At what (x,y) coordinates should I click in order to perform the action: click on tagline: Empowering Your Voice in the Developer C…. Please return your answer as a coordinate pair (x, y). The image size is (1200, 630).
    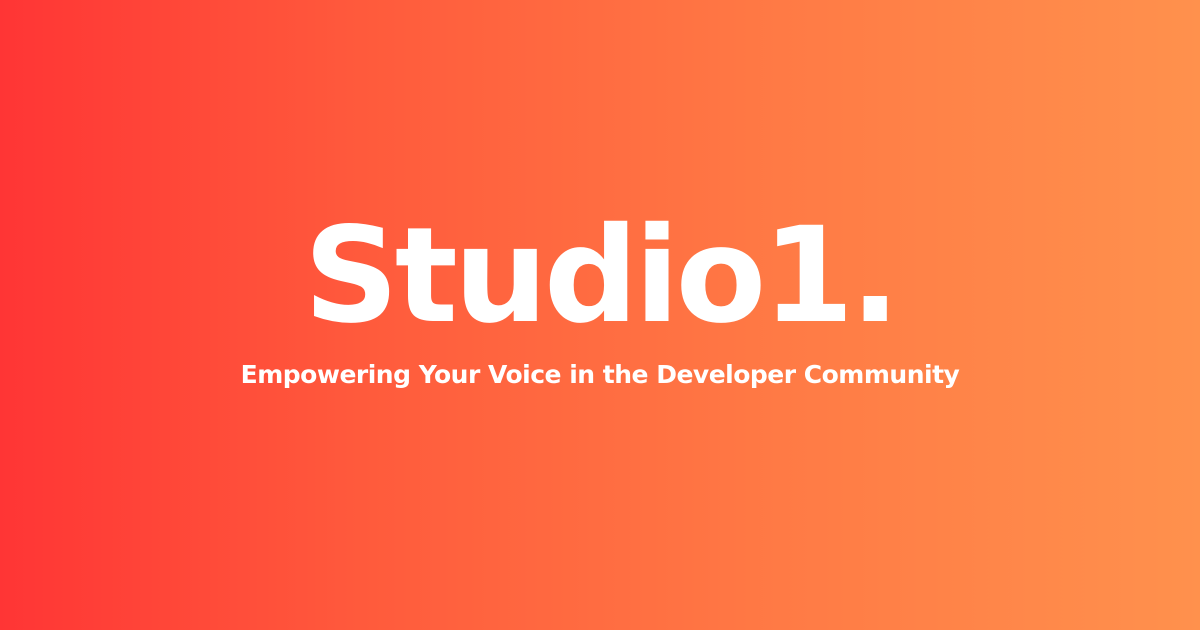
    Looking at the image, I should click on (600, 374).